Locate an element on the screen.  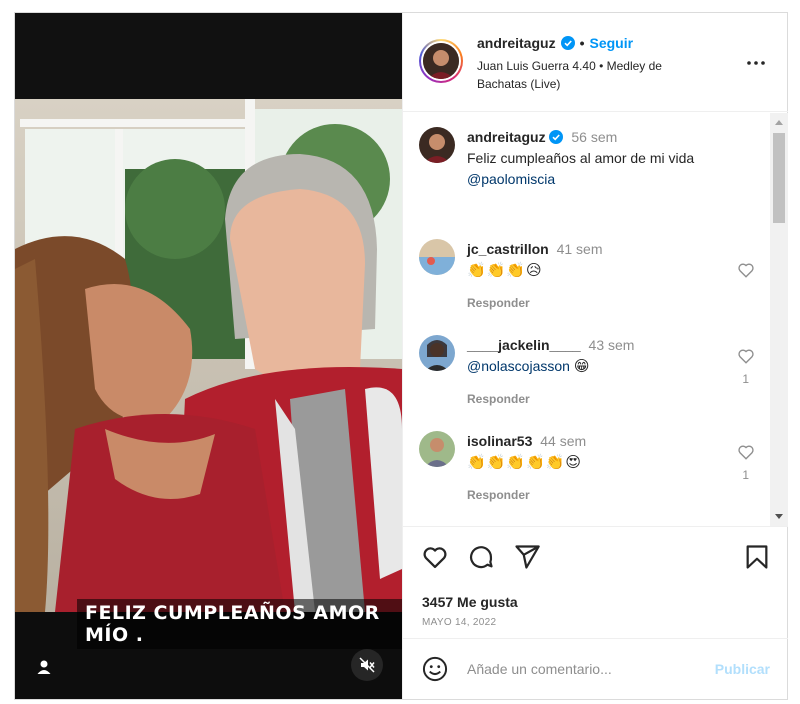
bookmark-icon is located at coordinates (757, 557).